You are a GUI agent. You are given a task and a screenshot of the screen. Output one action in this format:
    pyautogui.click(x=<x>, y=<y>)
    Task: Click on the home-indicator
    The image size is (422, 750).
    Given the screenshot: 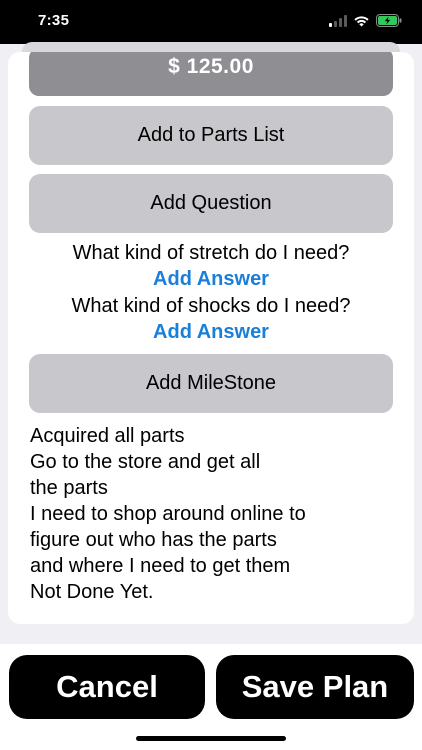 What is the action you would take?
    pyautogui.click(x=211, y=738)
    